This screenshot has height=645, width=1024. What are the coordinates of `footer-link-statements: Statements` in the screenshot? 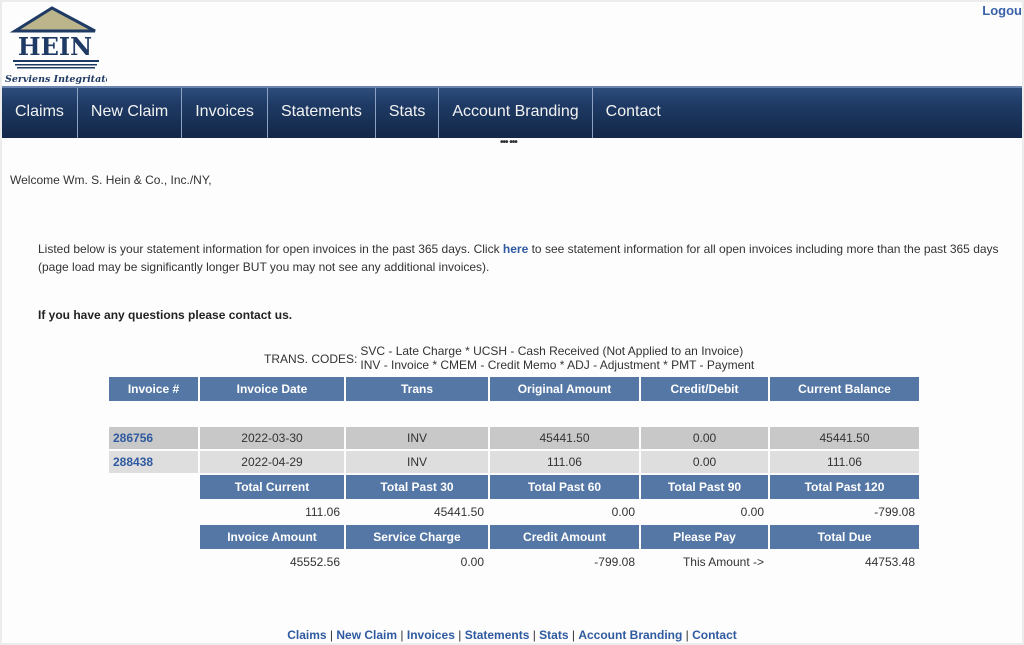 It's located at (497, 635).